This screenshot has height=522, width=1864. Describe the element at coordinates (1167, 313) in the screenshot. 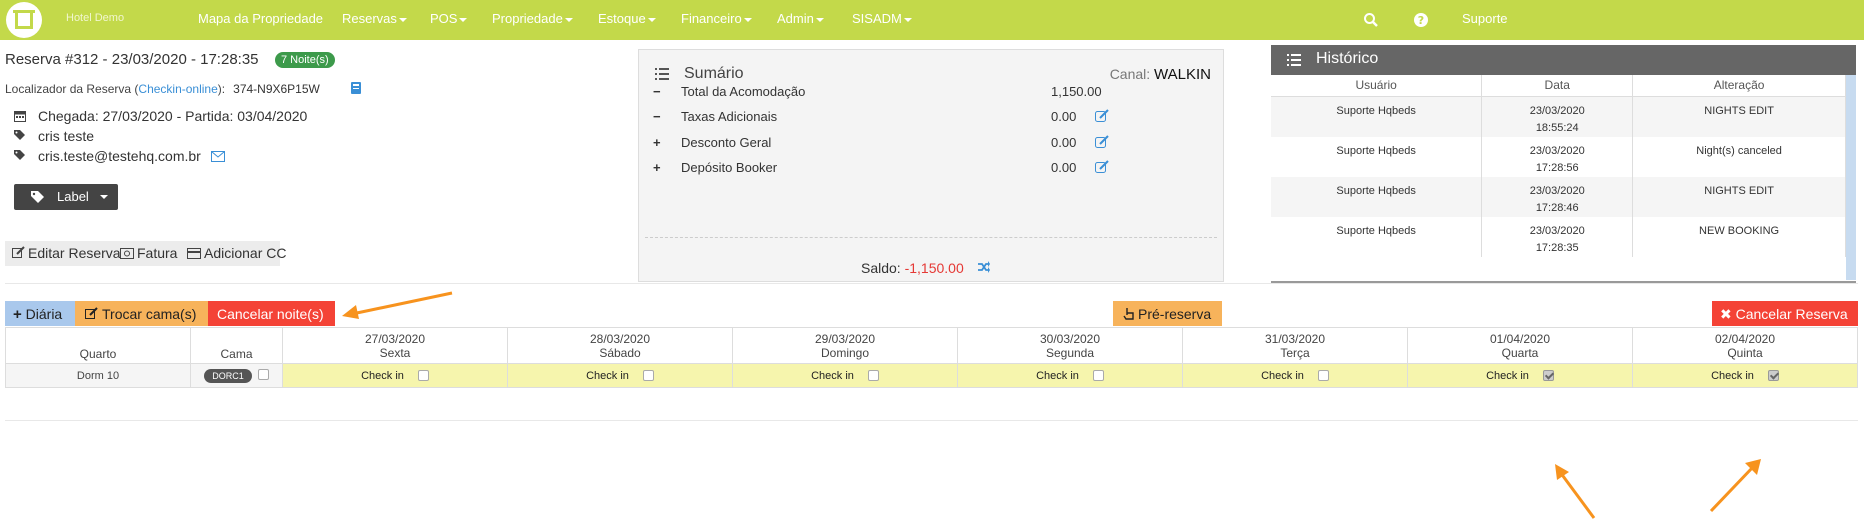

I see `pre-booking-button: Pré-reserva` at that location.